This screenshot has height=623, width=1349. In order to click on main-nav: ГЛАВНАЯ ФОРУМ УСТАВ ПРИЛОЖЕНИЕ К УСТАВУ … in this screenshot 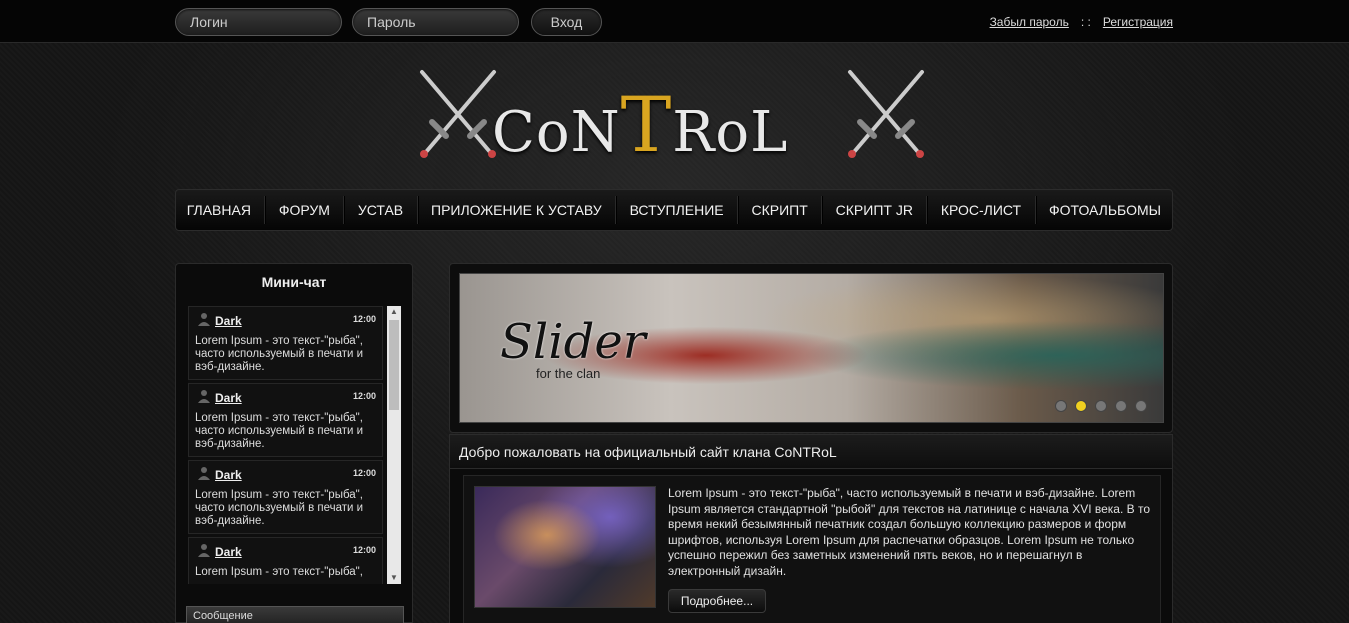, I will do `click(674, 210)`.